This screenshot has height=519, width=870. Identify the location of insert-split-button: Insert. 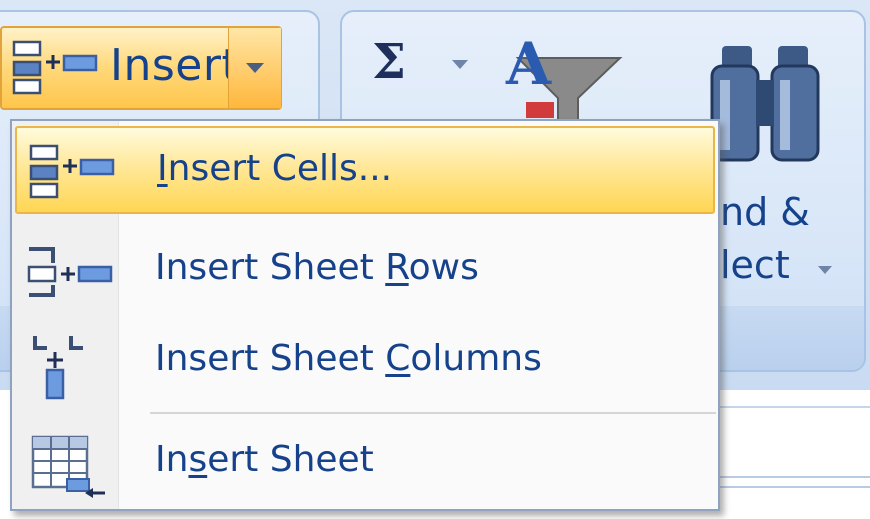
(141, 68).